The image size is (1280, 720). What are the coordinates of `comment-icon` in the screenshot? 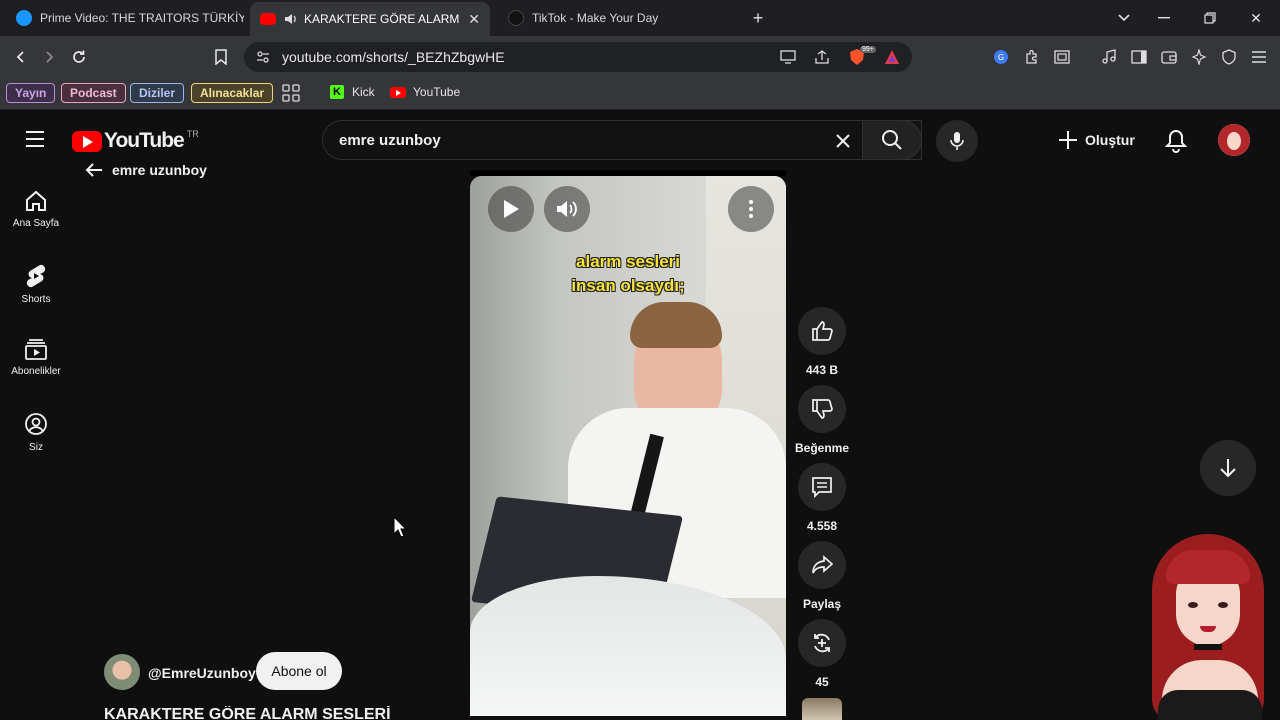 It's located at (822, 487).